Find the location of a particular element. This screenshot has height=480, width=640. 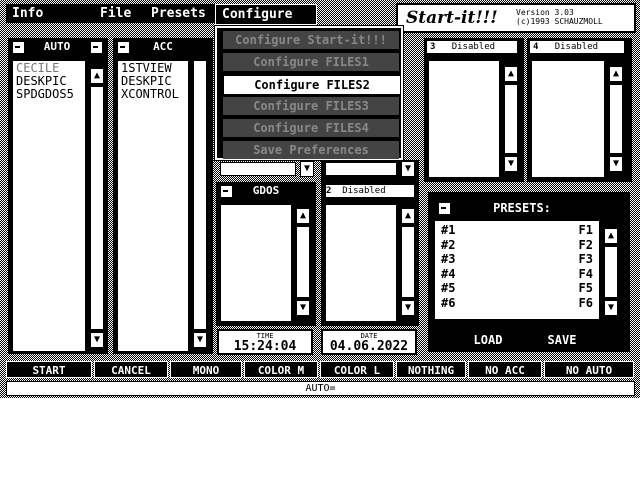

acc-panel: ACC 1STVIEW DESKPIC XCONTROL ▼ is located at coordinates (163, 196).